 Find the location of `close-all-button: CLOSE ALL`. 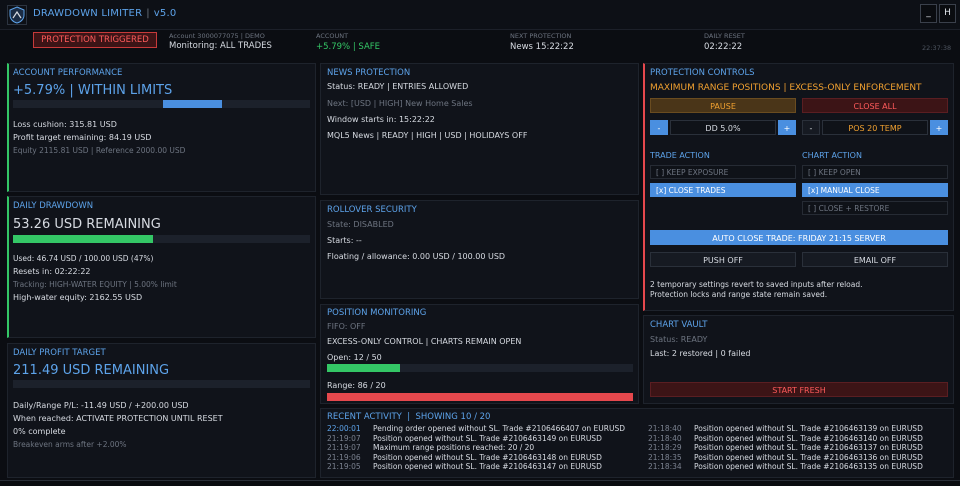

close-all-button: CLOSE ALL is located at coordinates (875, 105).